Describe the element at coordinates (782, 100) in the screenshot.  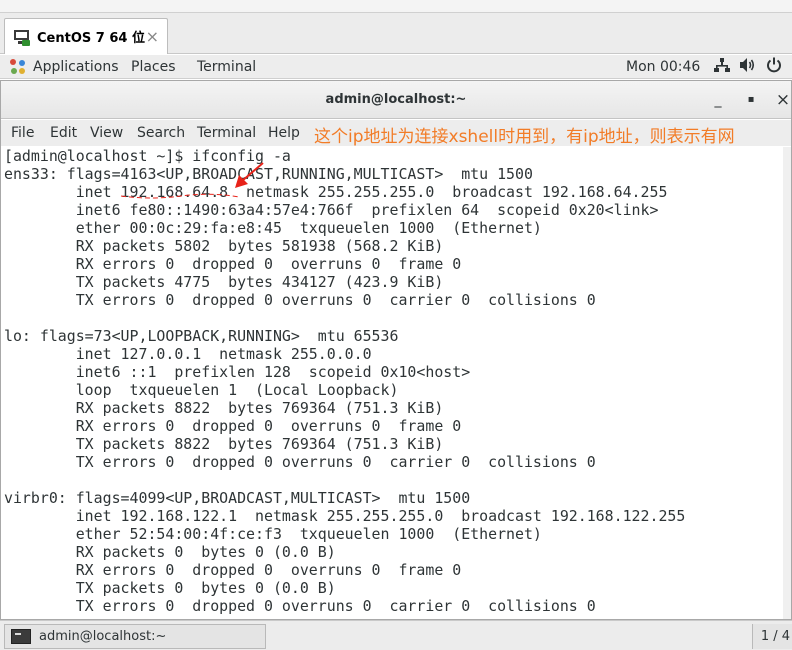
I see `close-button: ×` at that location.